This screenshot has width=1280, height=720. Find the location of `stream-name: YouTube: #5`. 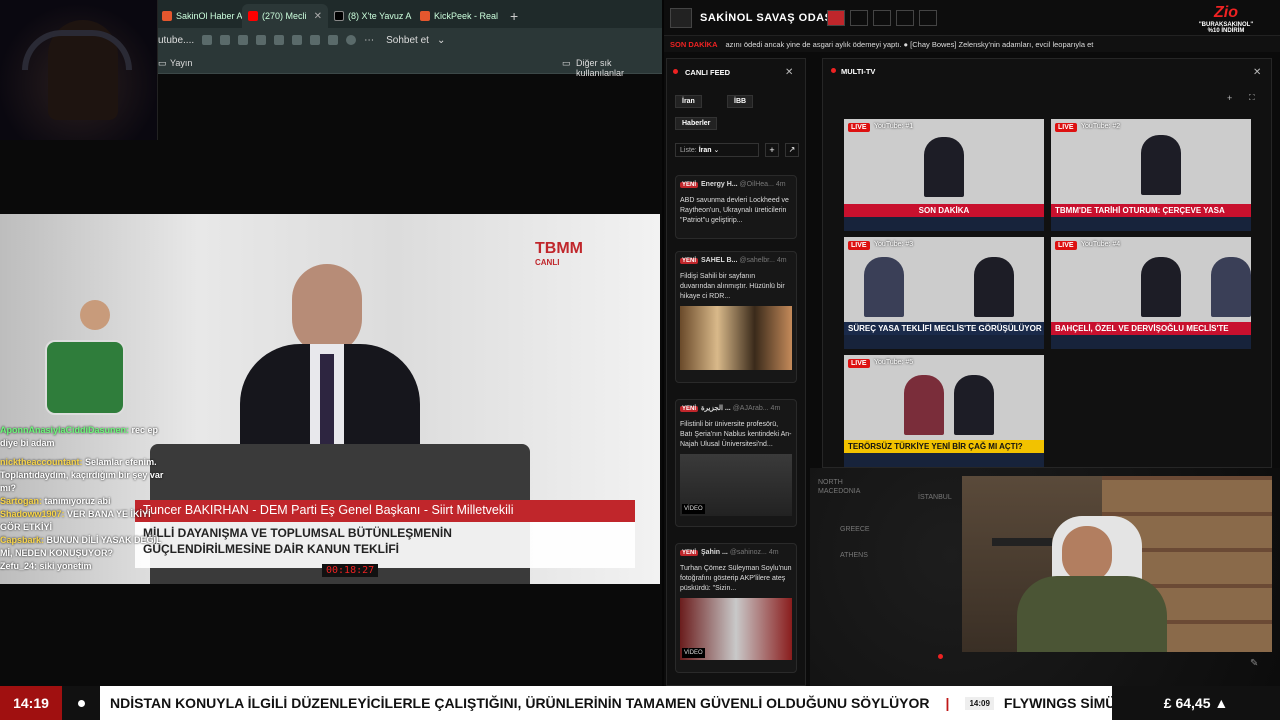

stream-name: YouTube: #5 is located at coordinates (894, 362).